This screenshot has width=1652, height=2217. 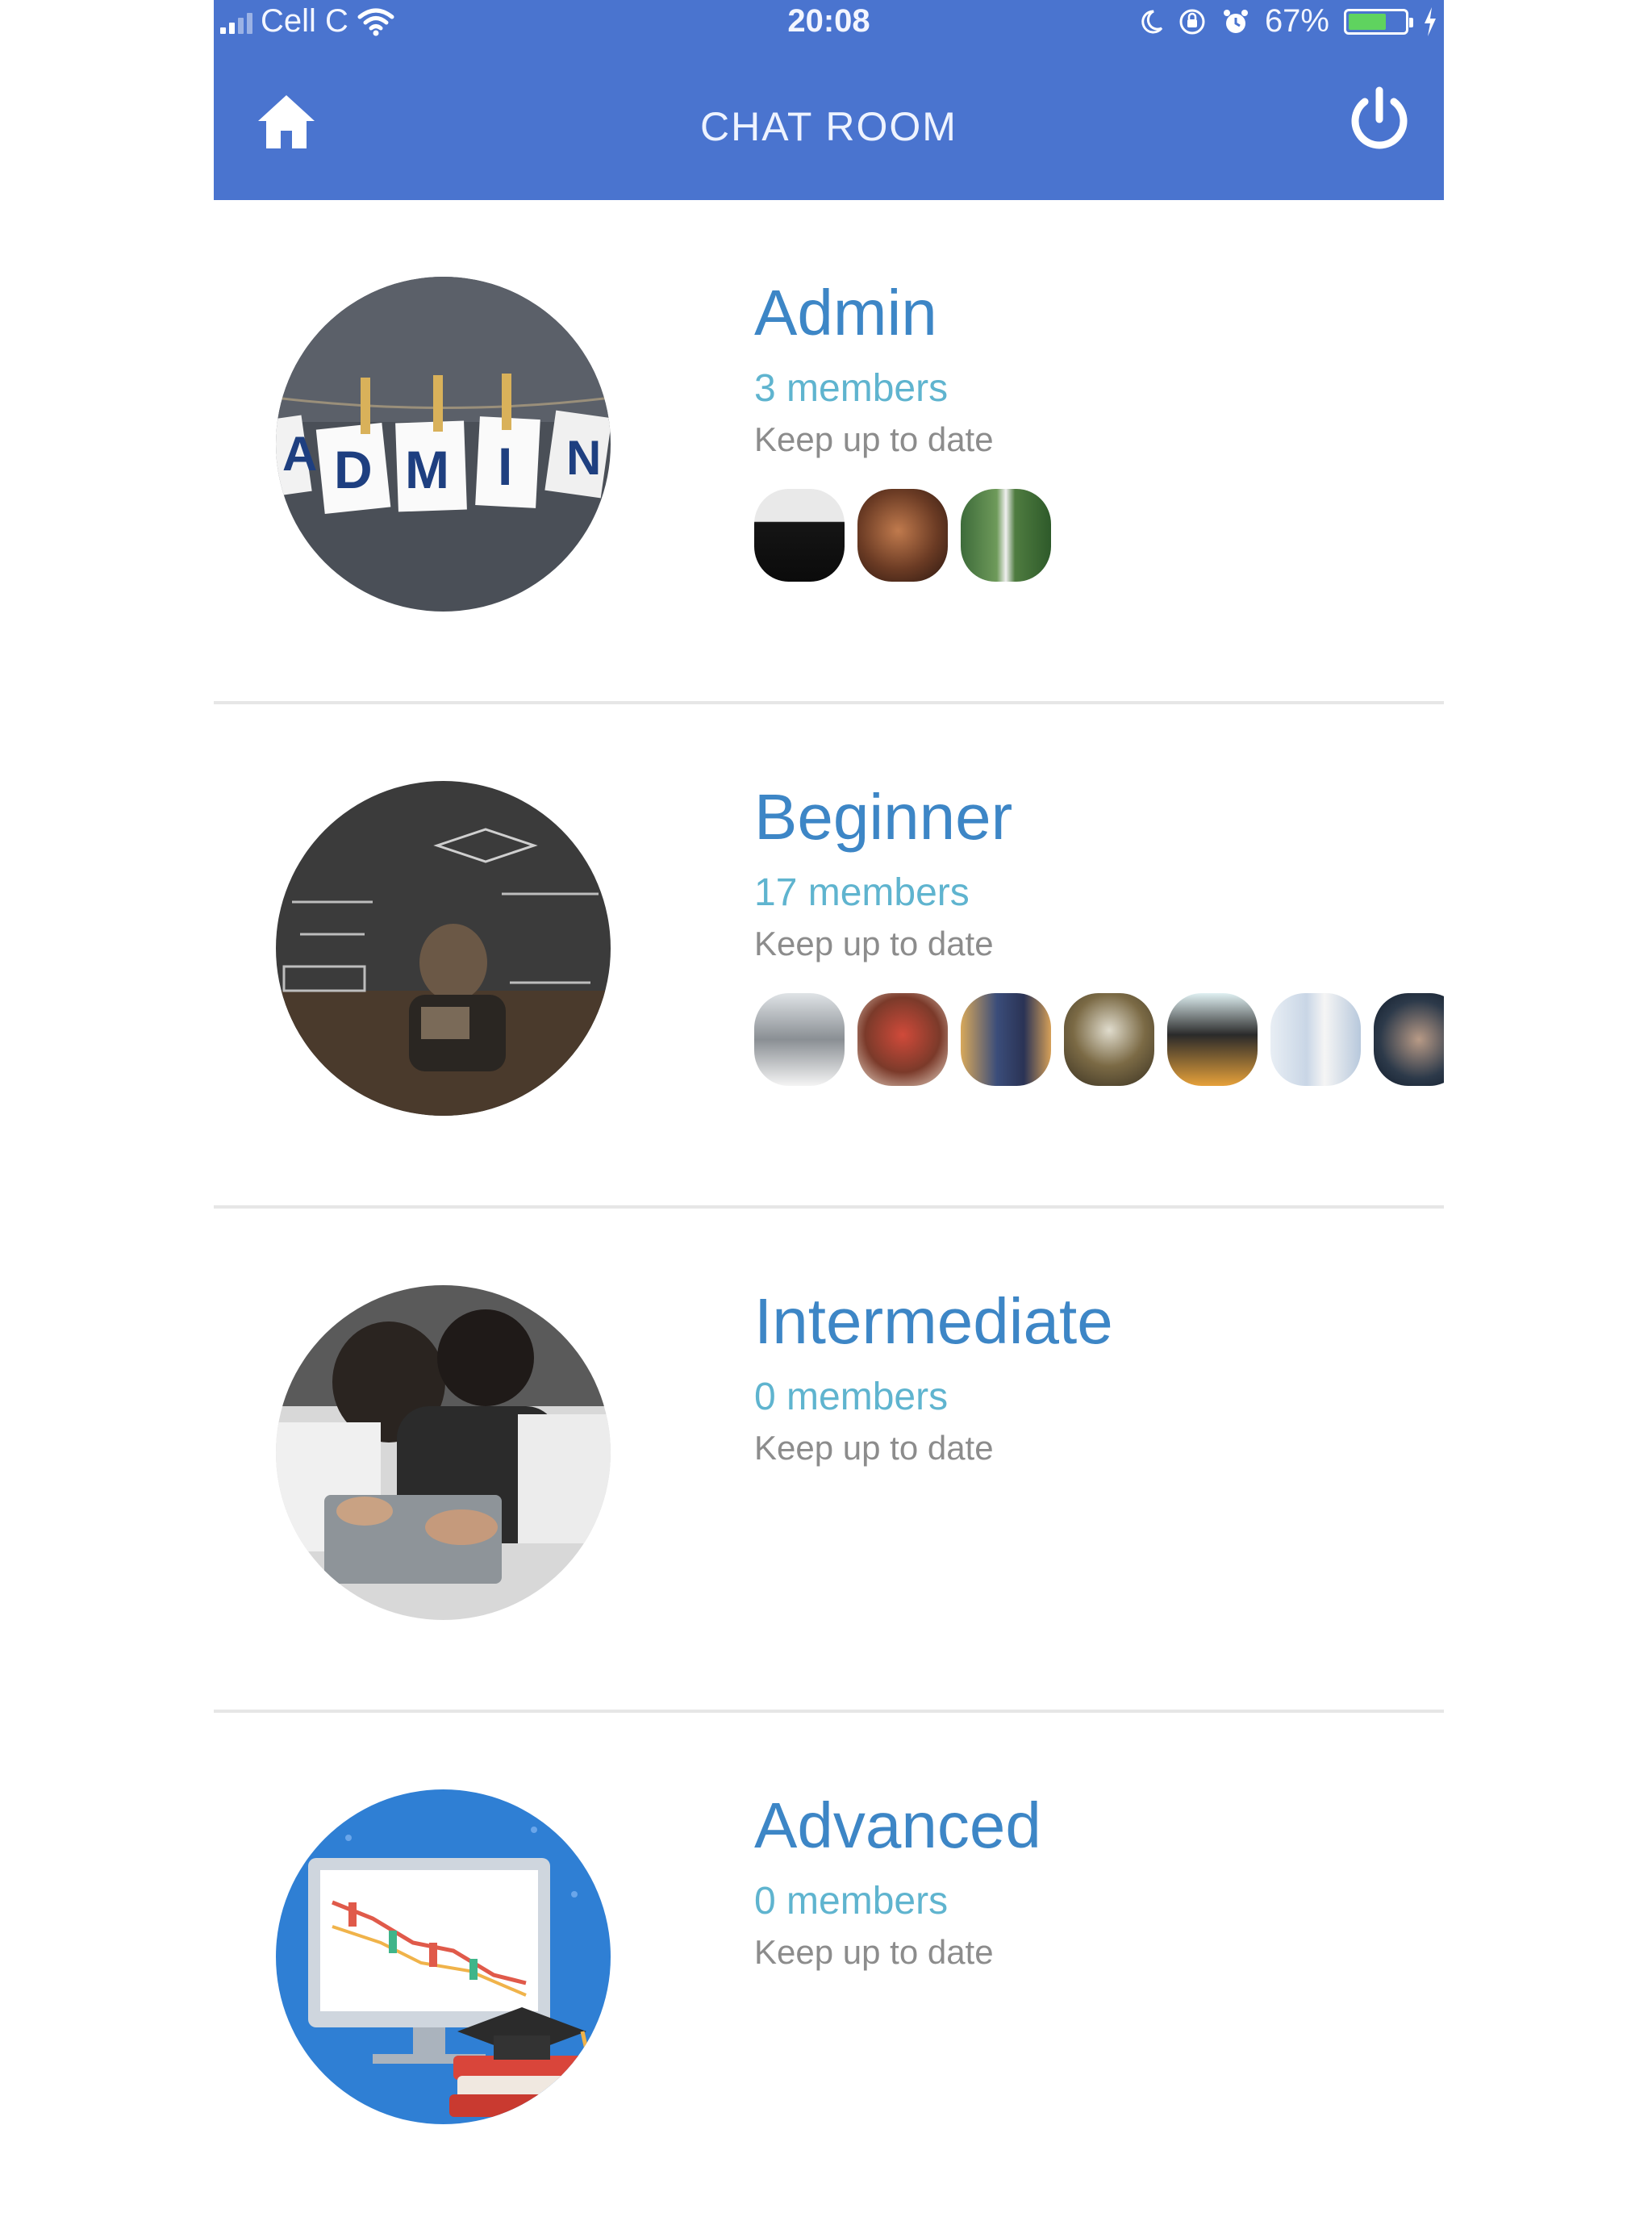 I want to click on room-avatar-intermediate, so click(x=443, y=1452).